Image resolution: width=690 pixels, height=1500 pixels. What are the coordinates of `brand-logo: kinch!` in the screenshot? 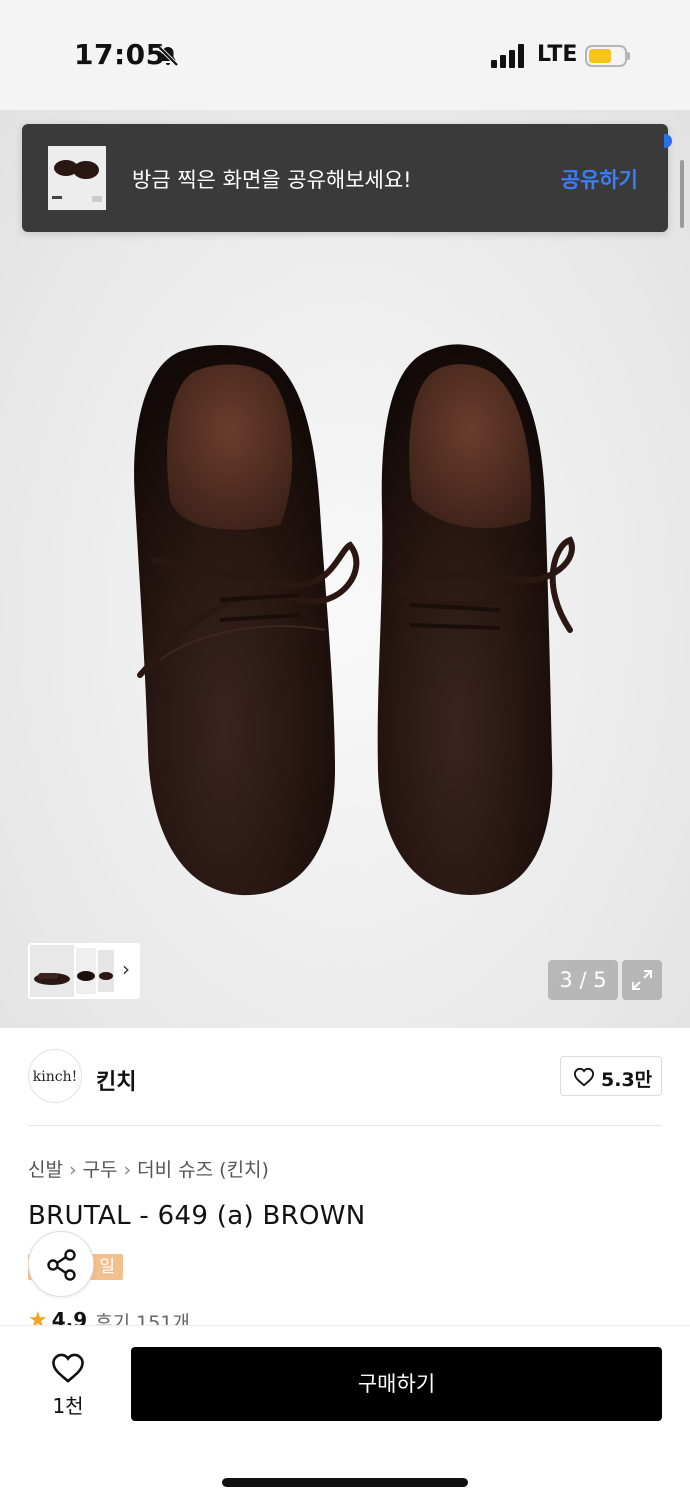 It's located at (55, 1076).